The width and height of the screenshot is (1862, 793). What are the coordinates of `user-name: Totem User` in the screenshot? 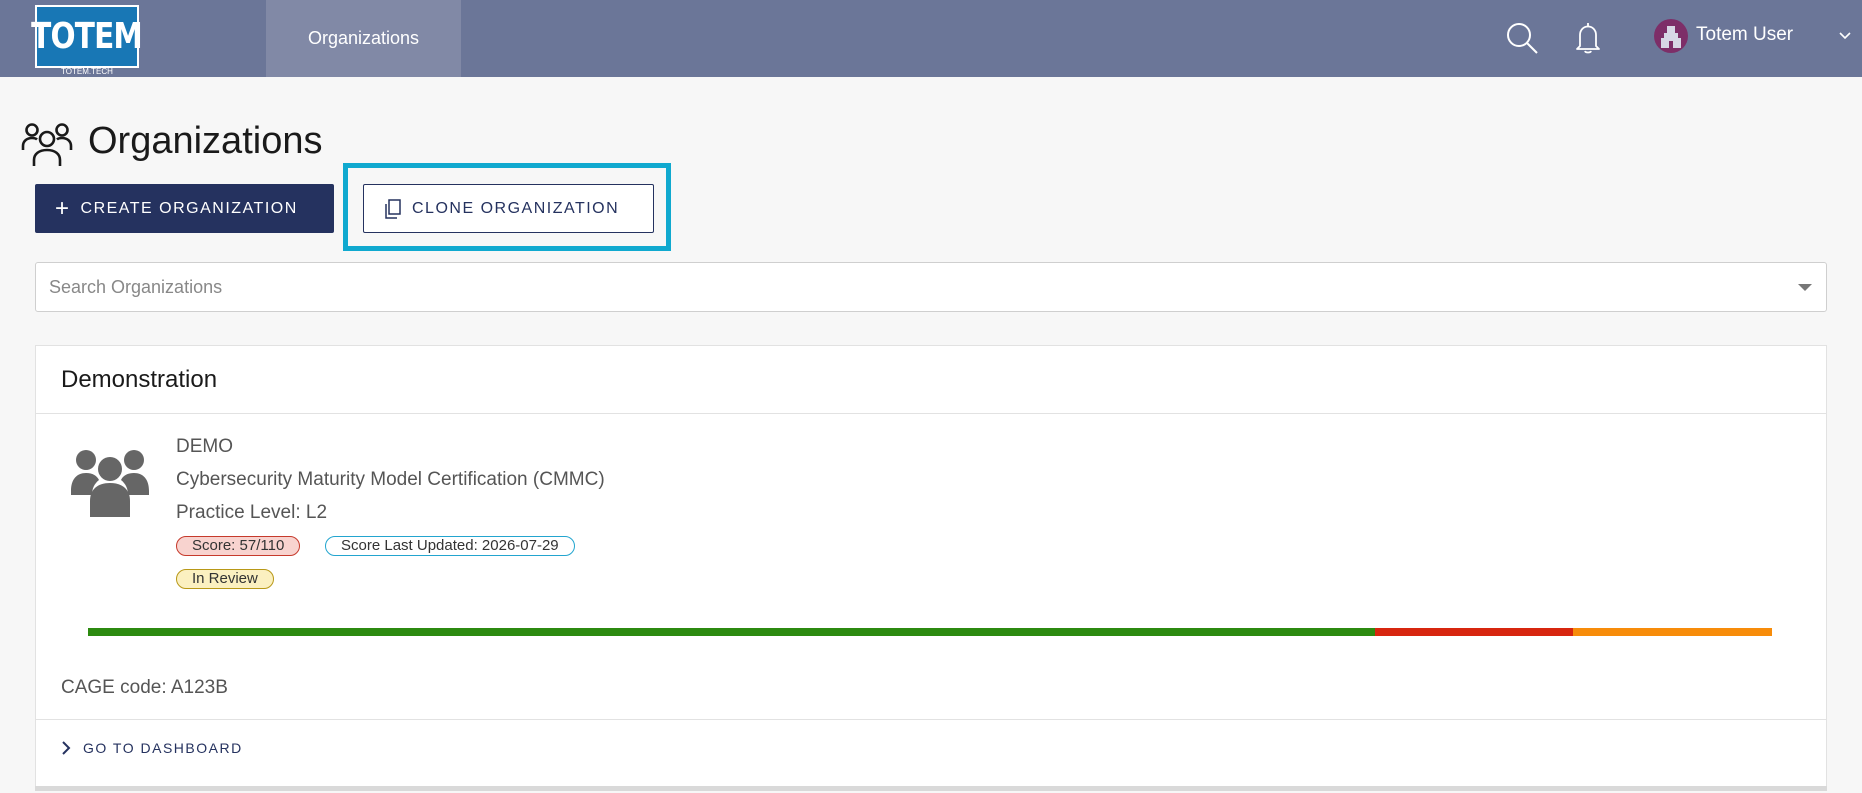 It's located at (1744, 35).